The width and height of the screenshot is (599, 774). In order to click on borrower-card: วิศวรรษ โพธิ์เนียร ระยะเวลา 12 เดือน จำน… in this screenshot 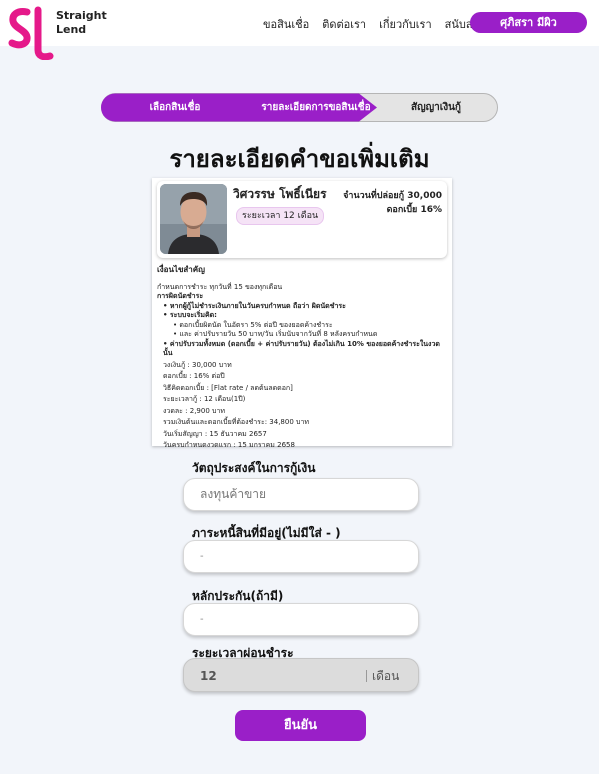, I will do `click(302, 219)`.